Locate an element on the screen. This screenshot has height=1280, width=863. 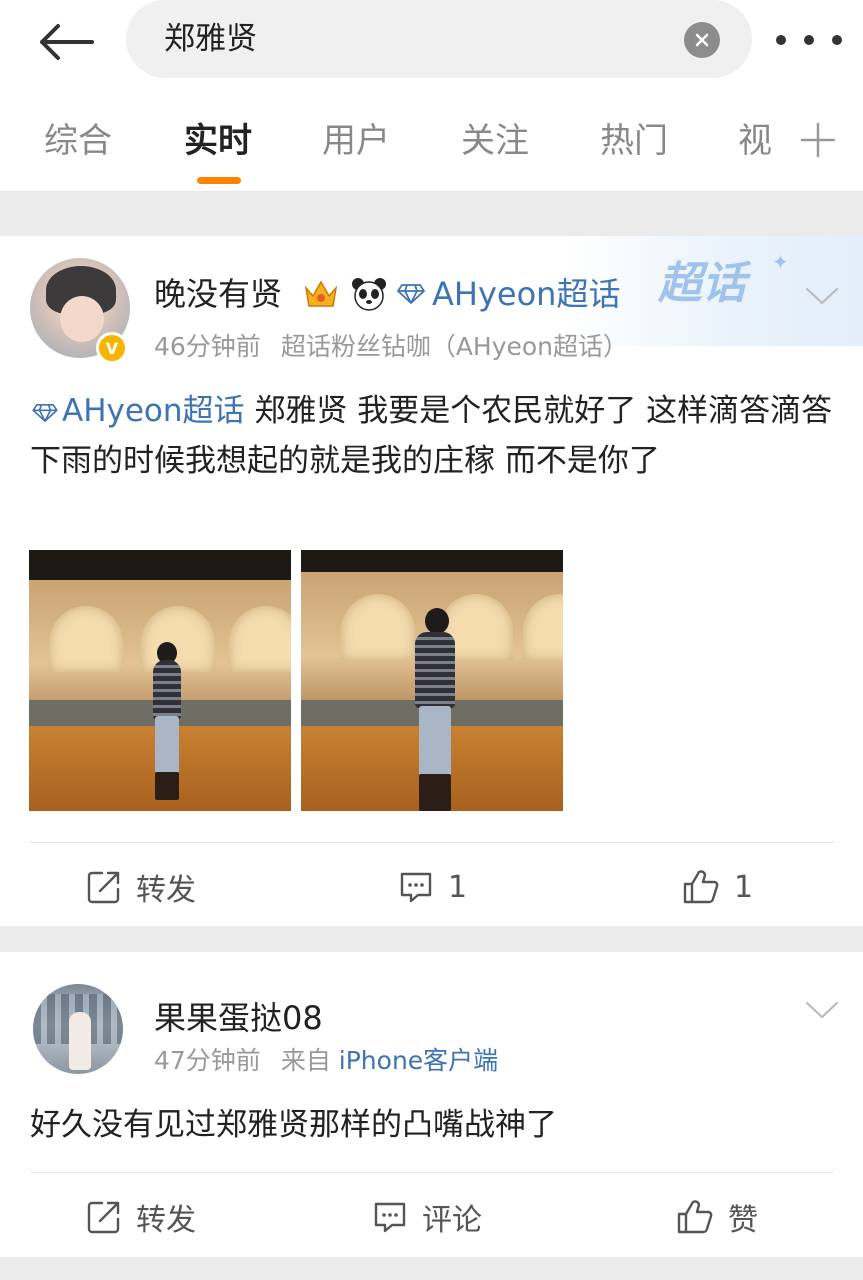
like-button: 赞 is located at coordinates (717, 1217).